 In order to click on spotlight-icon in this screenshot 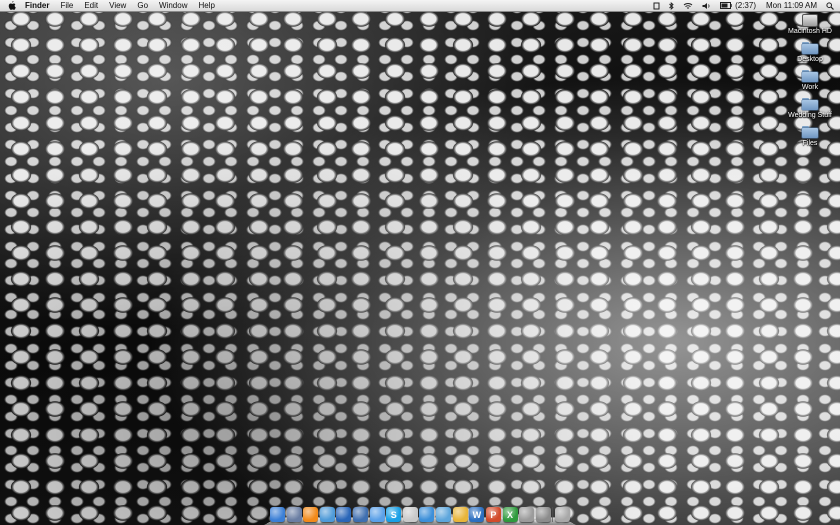, I will do `click(830, 5)`.